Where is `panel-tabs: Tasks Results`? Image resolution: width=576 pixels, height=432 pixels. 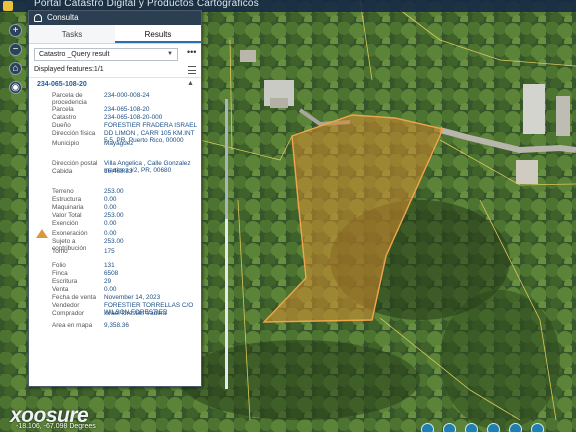 panel-tabs: Tasks Results is located at coordinates (115, 34).